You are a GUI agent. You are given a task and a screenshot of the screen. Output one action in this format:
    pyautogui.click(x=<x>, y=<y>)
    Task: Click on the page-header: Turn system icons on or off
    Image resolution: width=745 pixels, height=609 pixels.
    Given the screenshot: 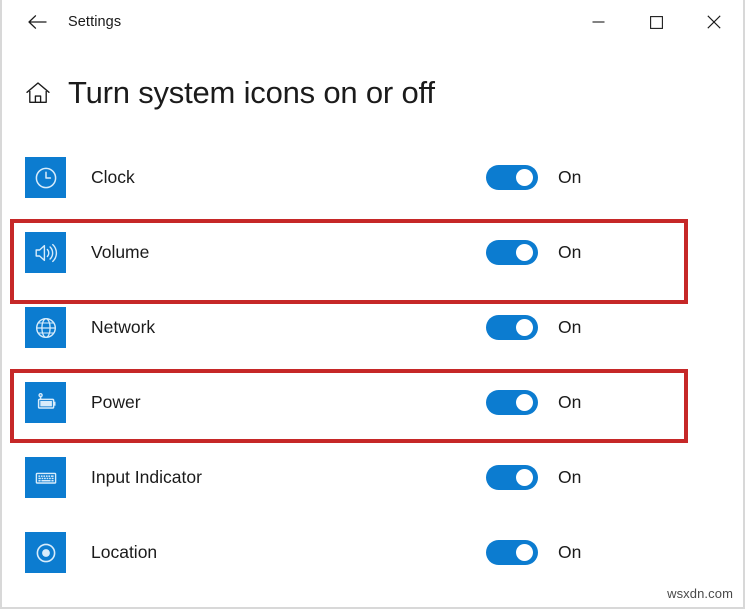 What is the action you would take?
    pyautogui.click(x=372, y=93)
    